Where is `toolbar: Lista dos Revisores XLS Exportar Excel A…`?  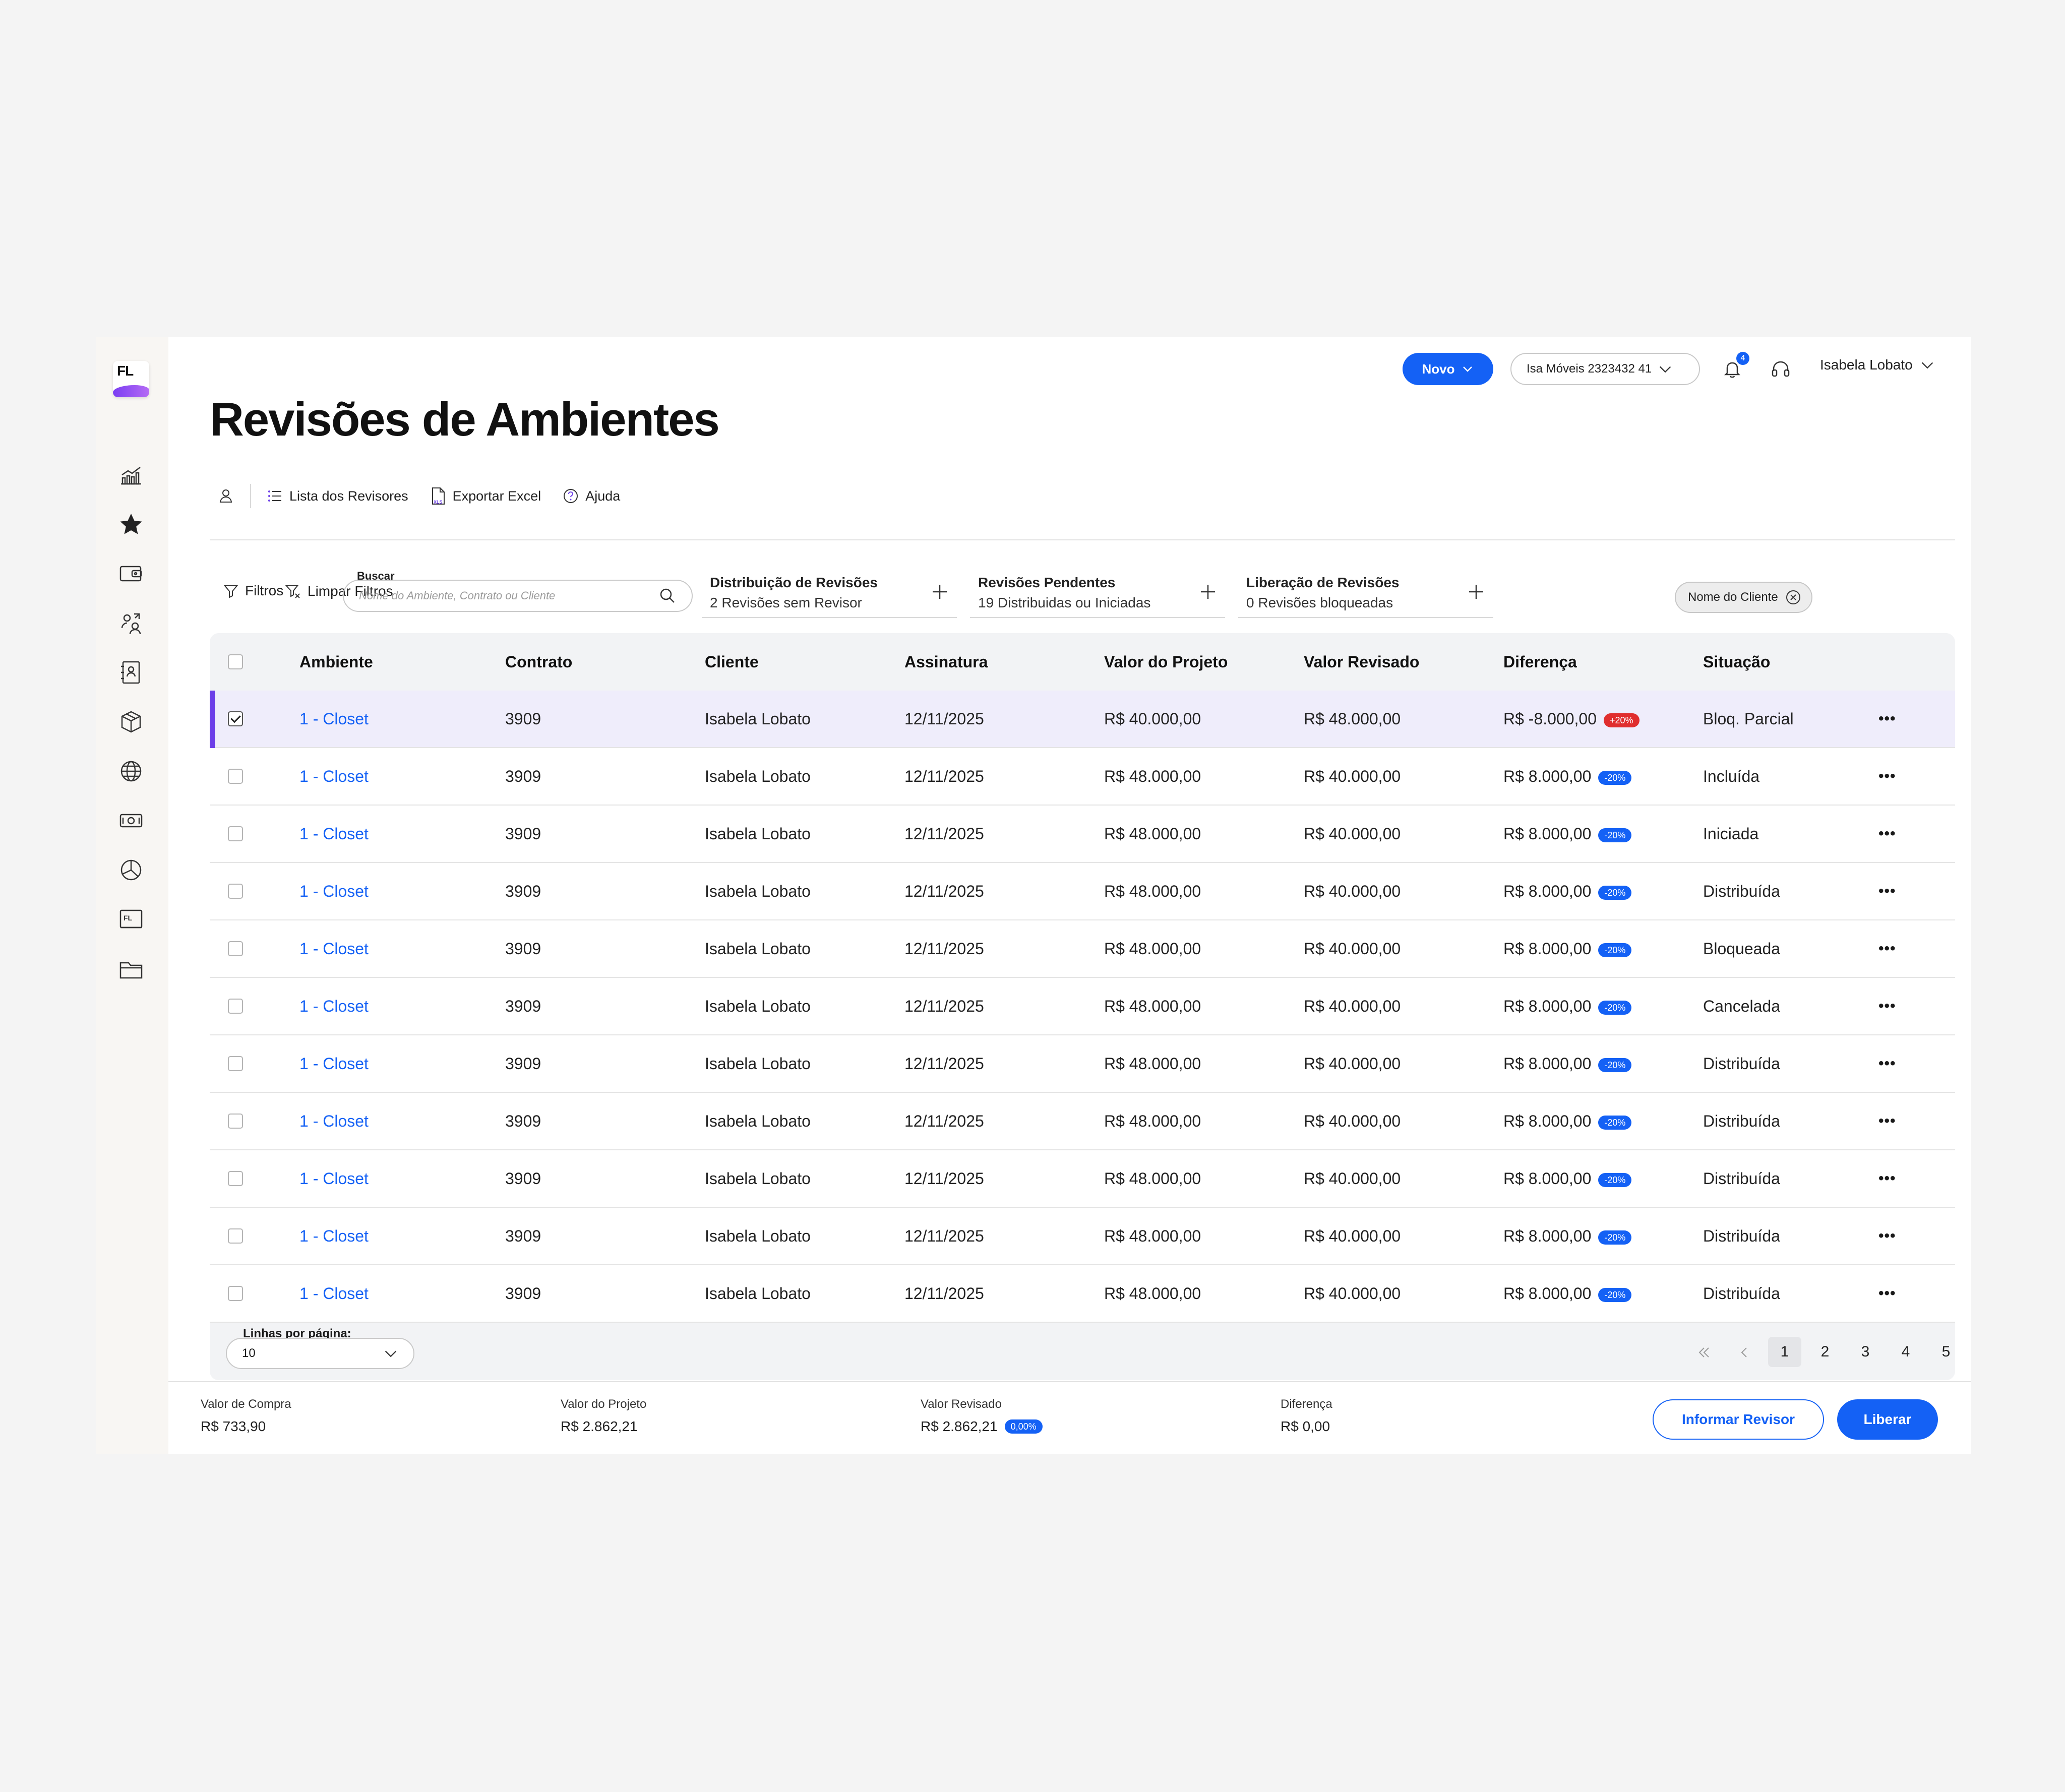 toolbar: Lista dos Revisores XLS Exportar Excel A… is located at coordinates (429, 496).